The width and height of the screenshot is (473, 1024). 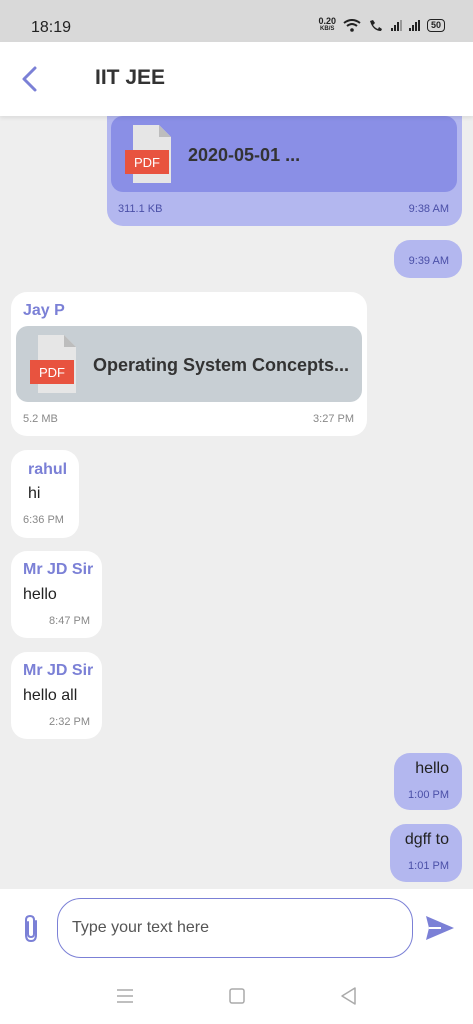 I want to click on message-text: hello all, so click(x=50, y=695).